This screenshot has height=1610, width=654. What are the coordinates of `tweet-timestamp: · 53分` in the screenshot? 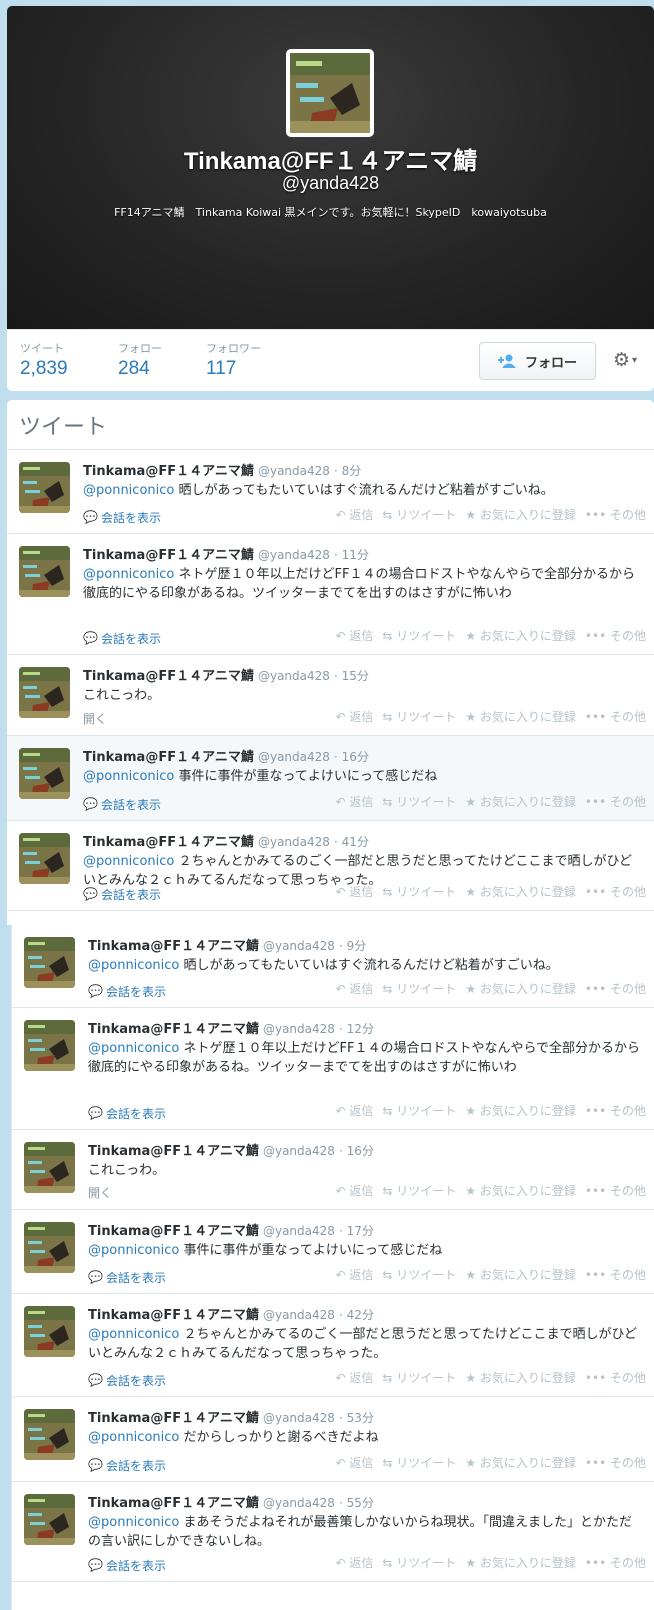 It's located at (356, 1418).